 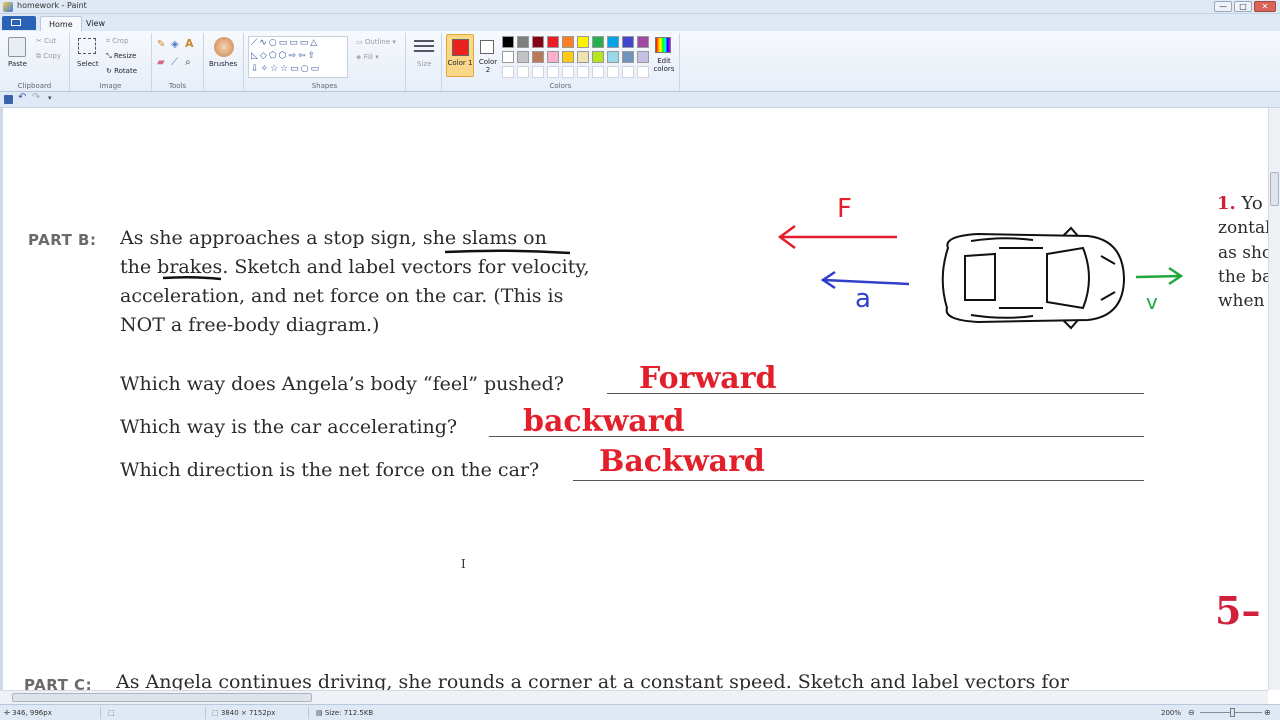 What do you see at coordinates (634, 697) in the screenshot?
I see `horizontal-scrollbar` at bounding box center [634, 697].